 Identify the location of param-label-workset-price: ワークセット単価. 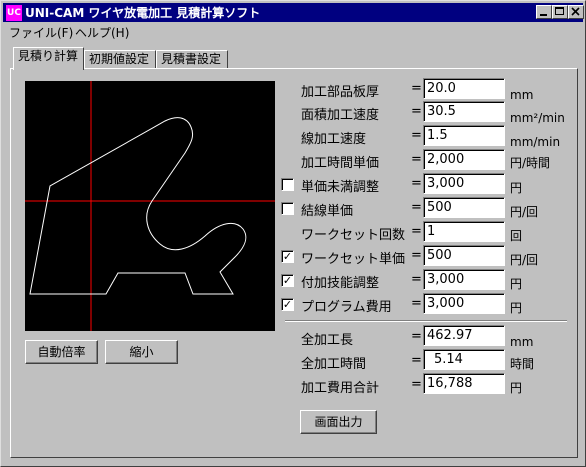
(353, 259).